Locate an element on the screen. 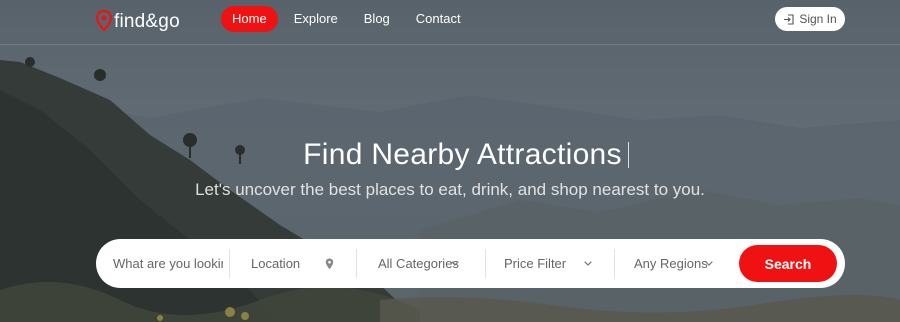 The image size is (900, 322). hero-title-text: Find Nearby Attractions is located at coordinates (462, 154).